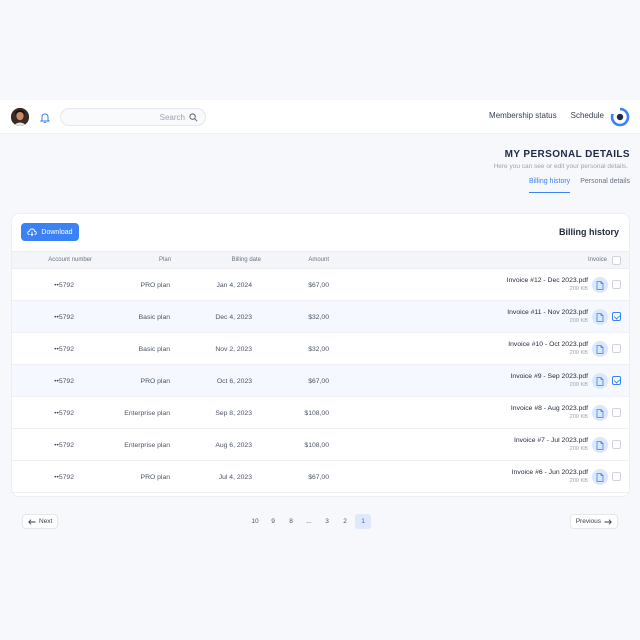 This screenshot has height=640, width=640. I want to click on tab-personal-details: Personal details, so click(605, 185).